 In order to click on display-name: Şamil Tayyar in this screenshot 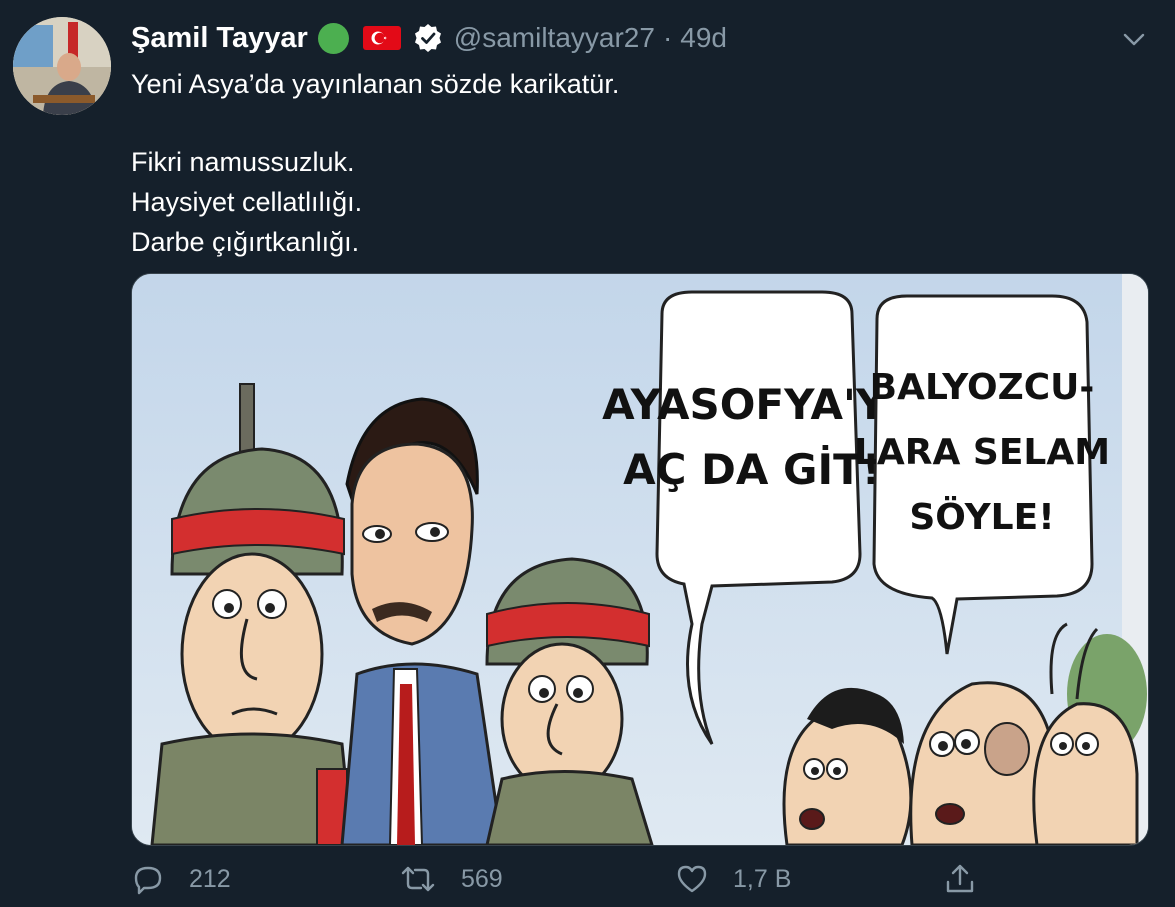, I will do `click(219, 38)`.